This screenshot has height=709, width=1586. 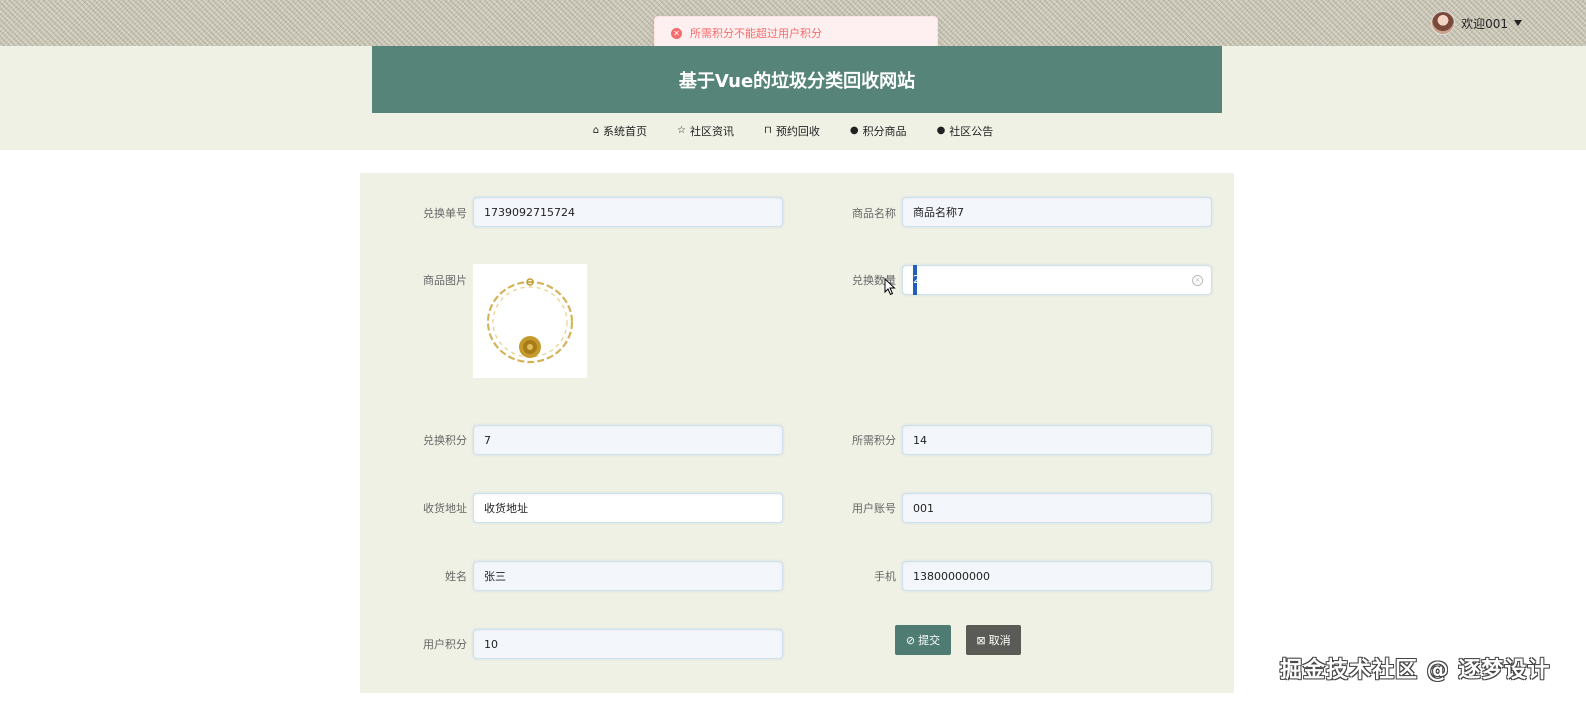 What do you see at coordinates (495, 576) in the screenshot?
I see `name-value: 张三` at bounding box center [495, 576].